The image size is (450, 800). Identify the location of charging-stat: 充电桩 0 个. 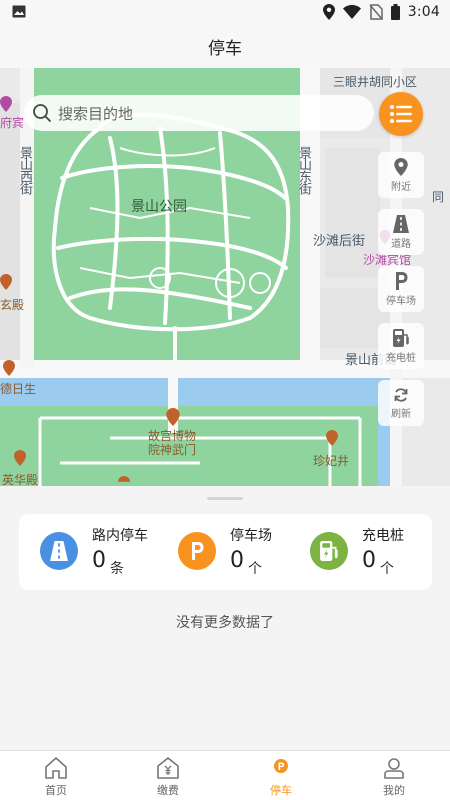
(365, 552).